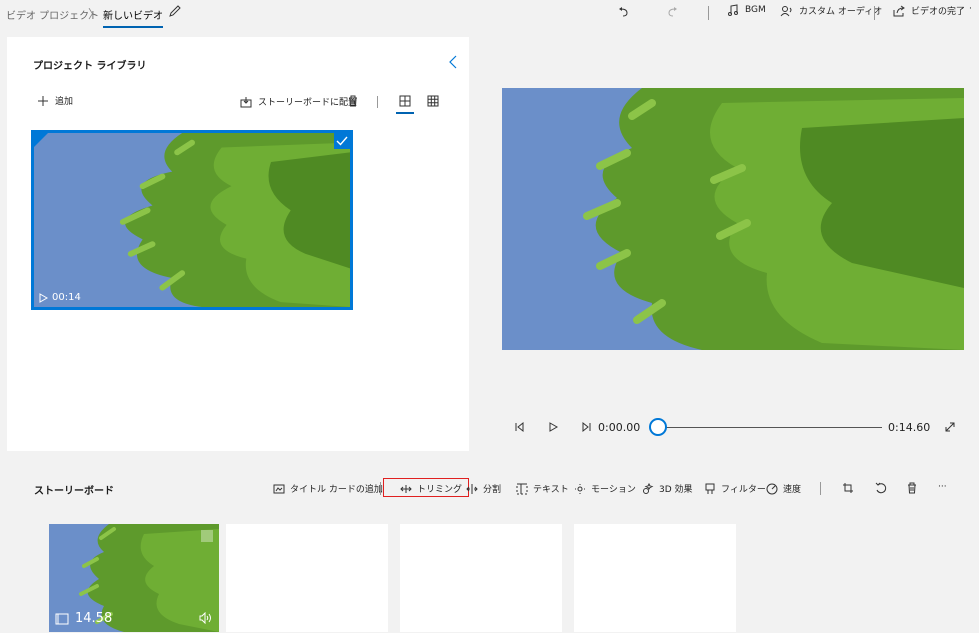 Image resolution: width=979 pixels, height=633 pixels. What do you see at coordinates (841, 12) in the screenshot?
I see `custom-audio-label: カスタム オーディオ` at bounding box center [841, 12].